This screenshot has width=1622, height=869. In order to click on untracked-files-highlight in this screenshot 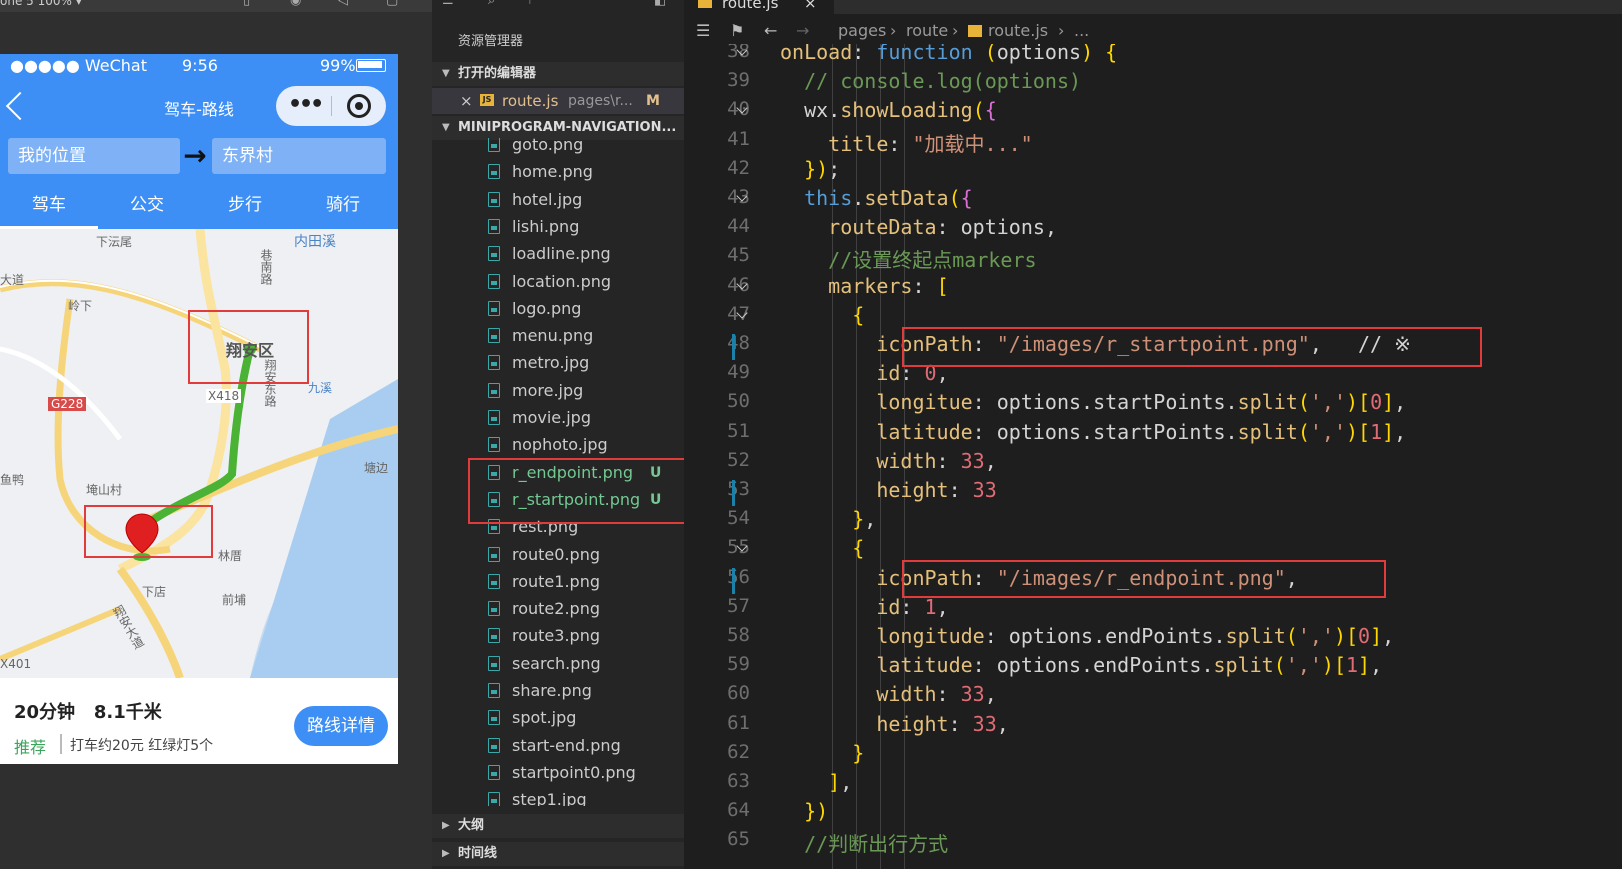, I will do `click(576, 491)`.